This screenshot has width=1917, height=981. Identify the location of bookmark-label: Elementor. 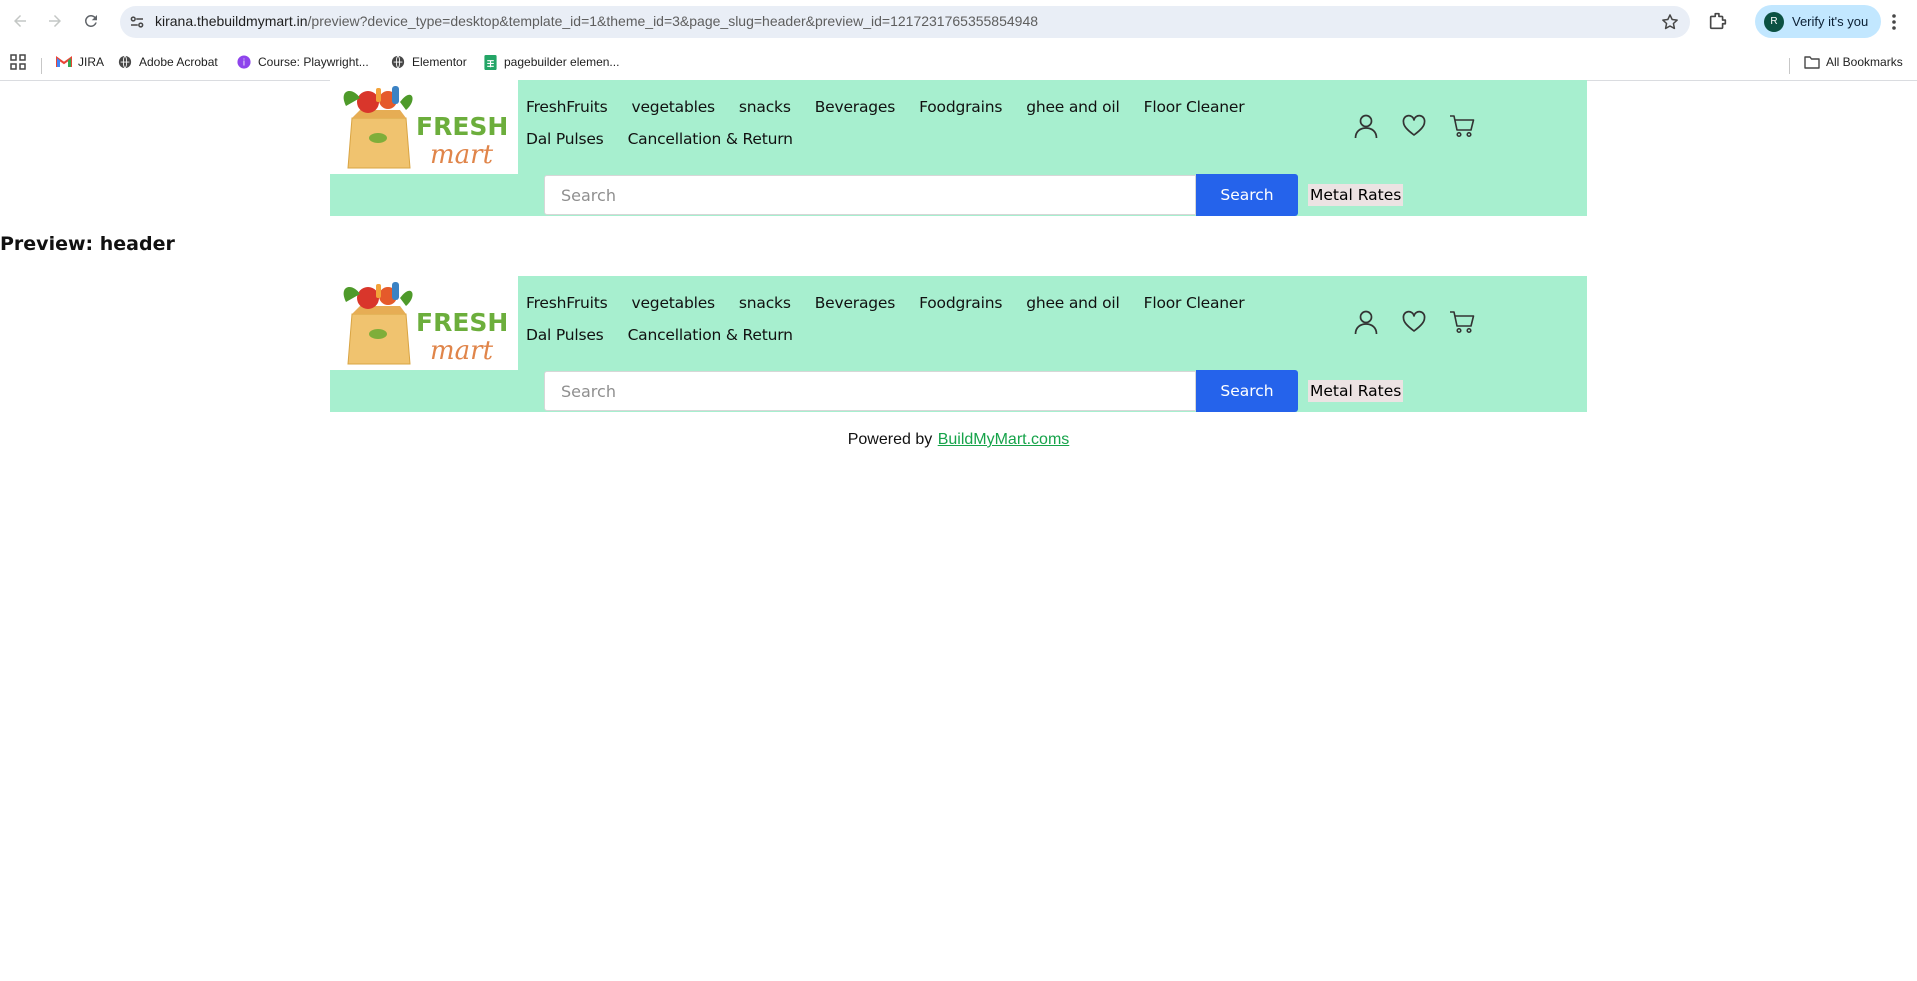
(439, 62).